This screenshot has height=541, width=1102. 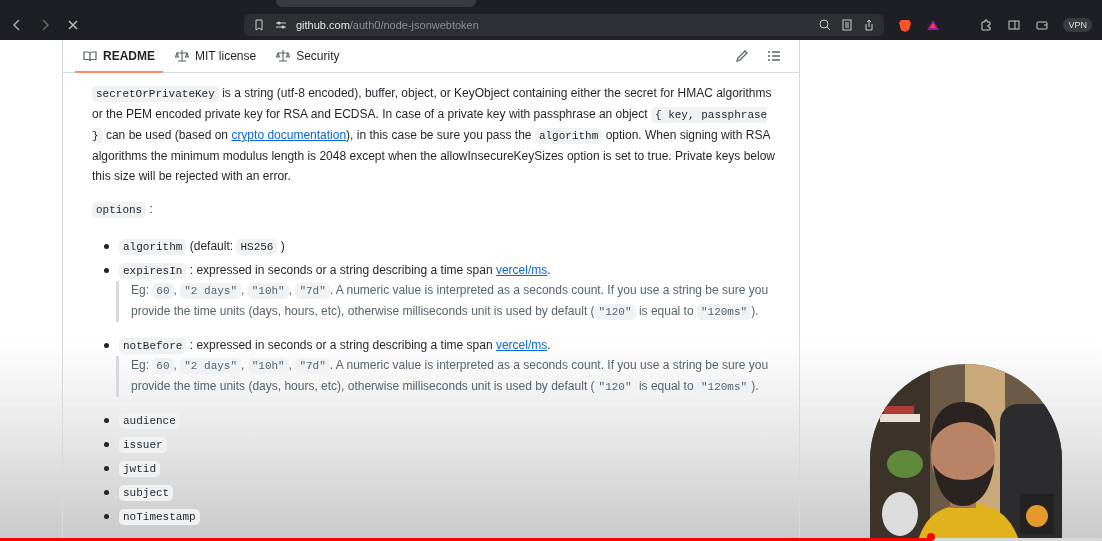 What do you see at coordinates (259, 24) in the screenshot?
I see `bookmark-icon` at bounding box center [259, 24].